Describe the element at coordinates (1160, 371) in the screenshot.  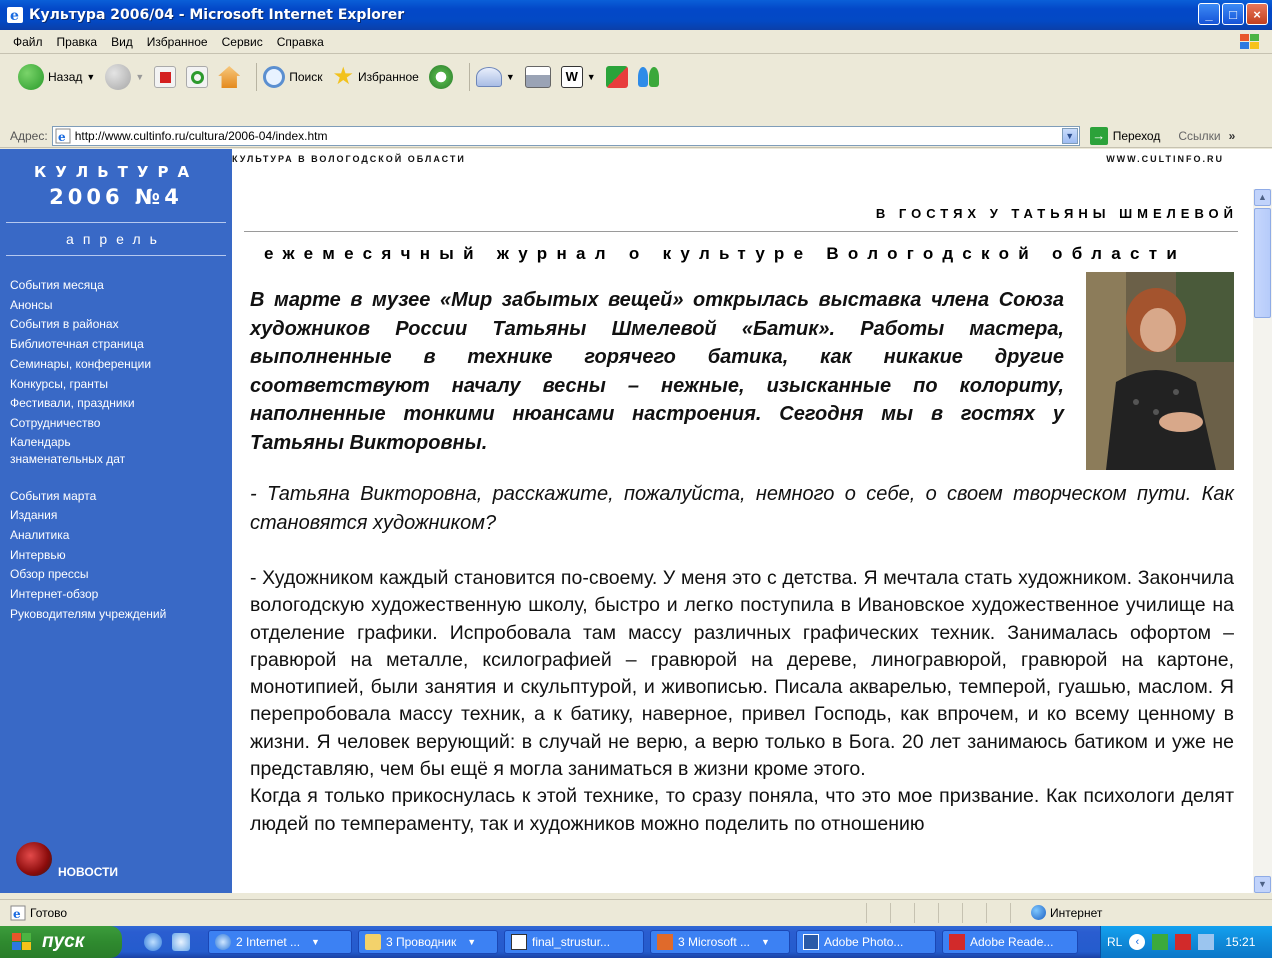
I see `artist-photo` at that location.